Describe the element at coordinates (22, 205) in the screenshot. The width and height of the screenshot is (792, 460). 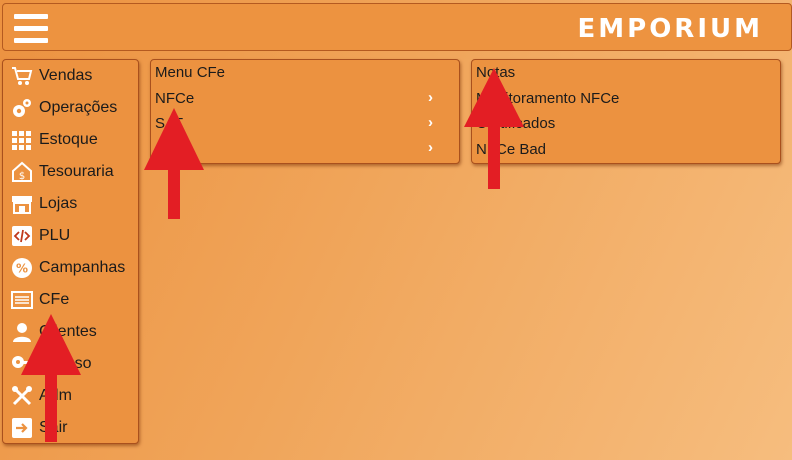
I see `store-icon` at that location.